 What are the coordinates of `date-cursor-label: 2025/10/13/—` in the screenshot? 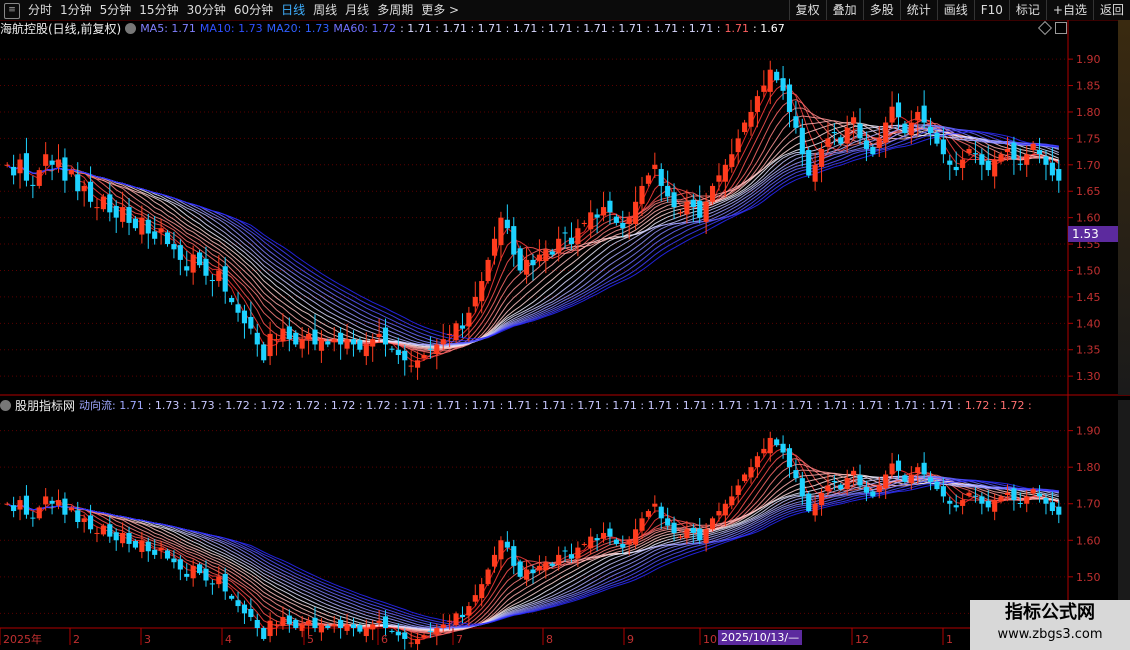 It's located at (760, 637).